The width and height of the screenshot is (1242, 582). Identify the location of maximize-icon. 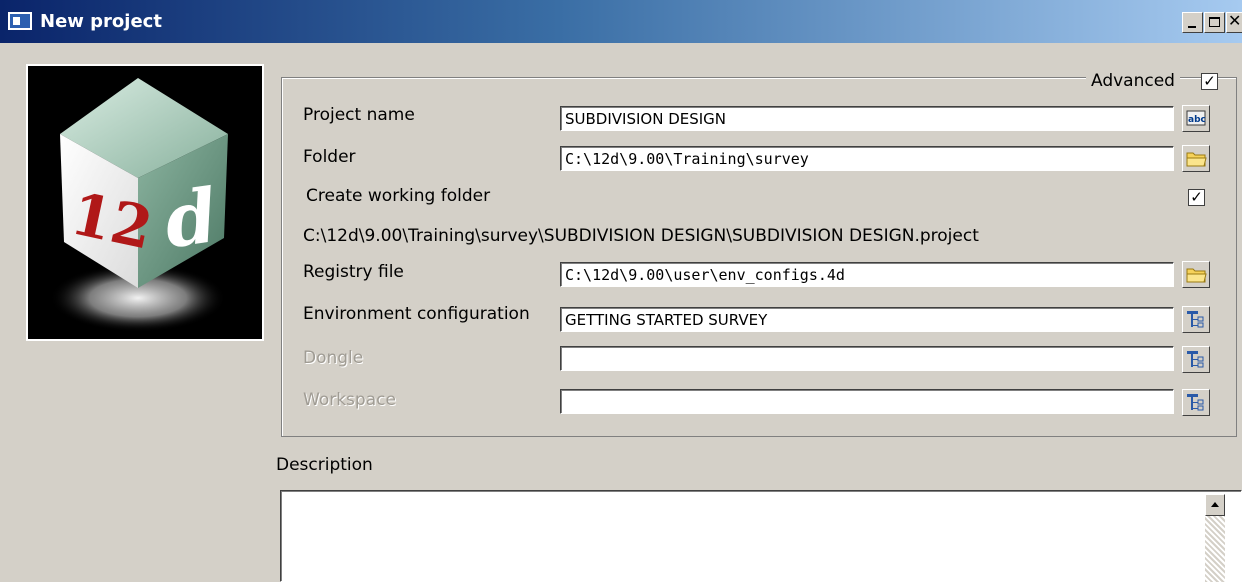
(1214, 22).